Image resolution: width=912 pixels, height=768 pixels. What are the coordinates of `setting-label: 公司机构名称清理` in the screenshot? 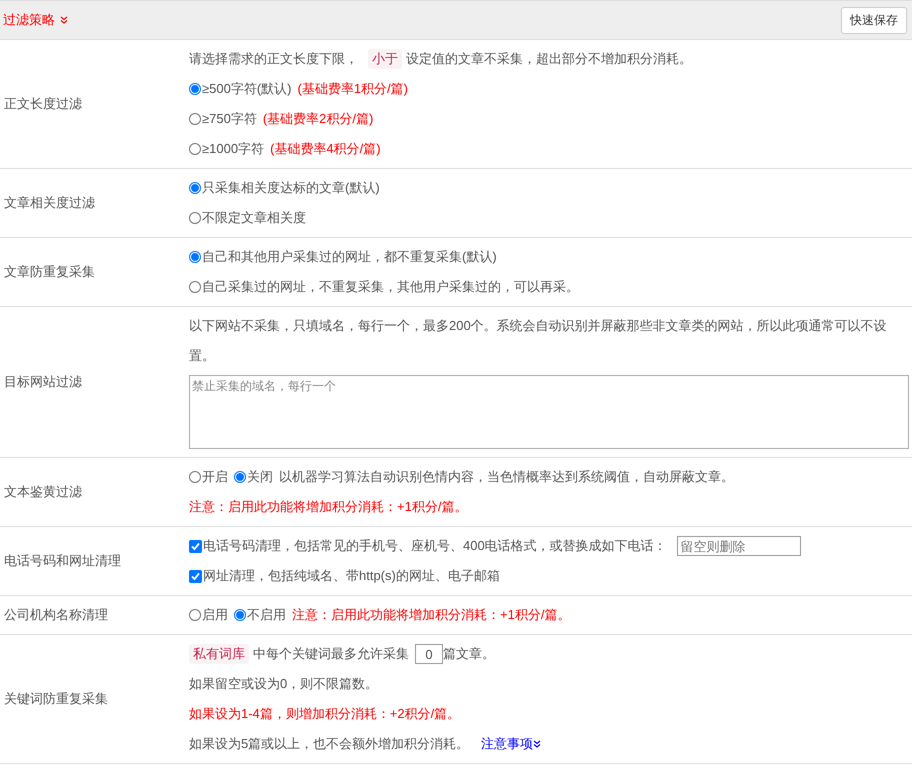 It's located at (56, 615).